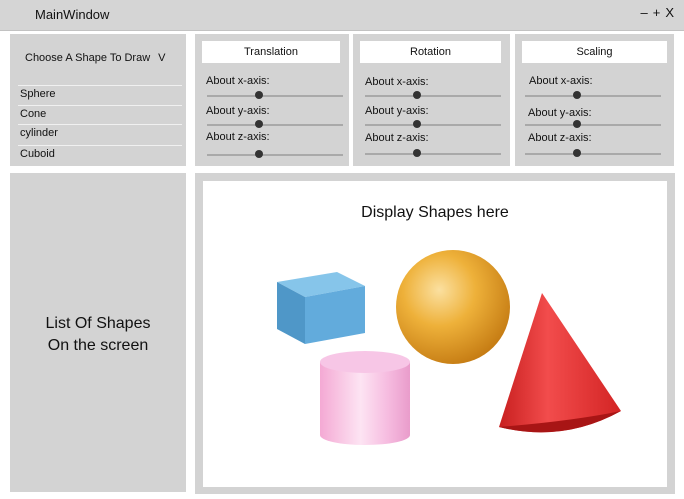 This screenshot has width=684, height=499. What do you see at coordinates (321, 308) in the screenshot?
I see `cuboid-shape` at bounding box center [321, 308].